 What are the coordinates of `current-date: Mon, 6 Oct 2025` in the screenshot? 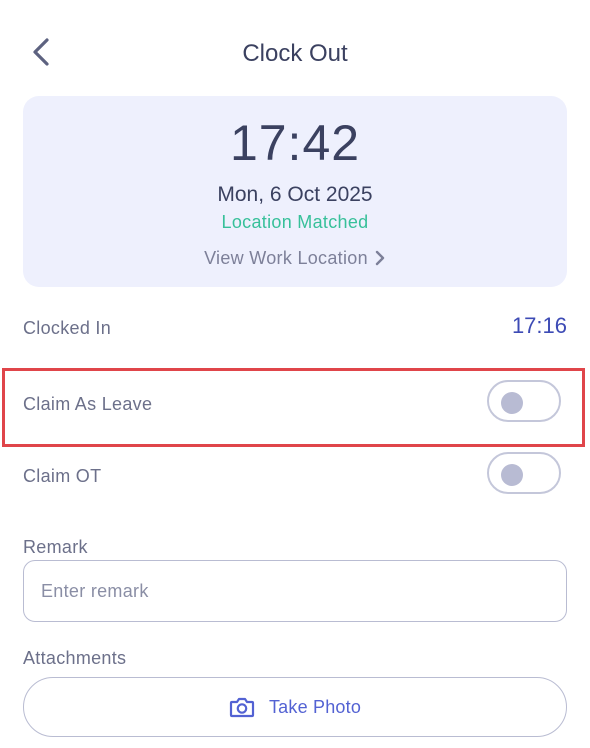 It's located at (295, 194).